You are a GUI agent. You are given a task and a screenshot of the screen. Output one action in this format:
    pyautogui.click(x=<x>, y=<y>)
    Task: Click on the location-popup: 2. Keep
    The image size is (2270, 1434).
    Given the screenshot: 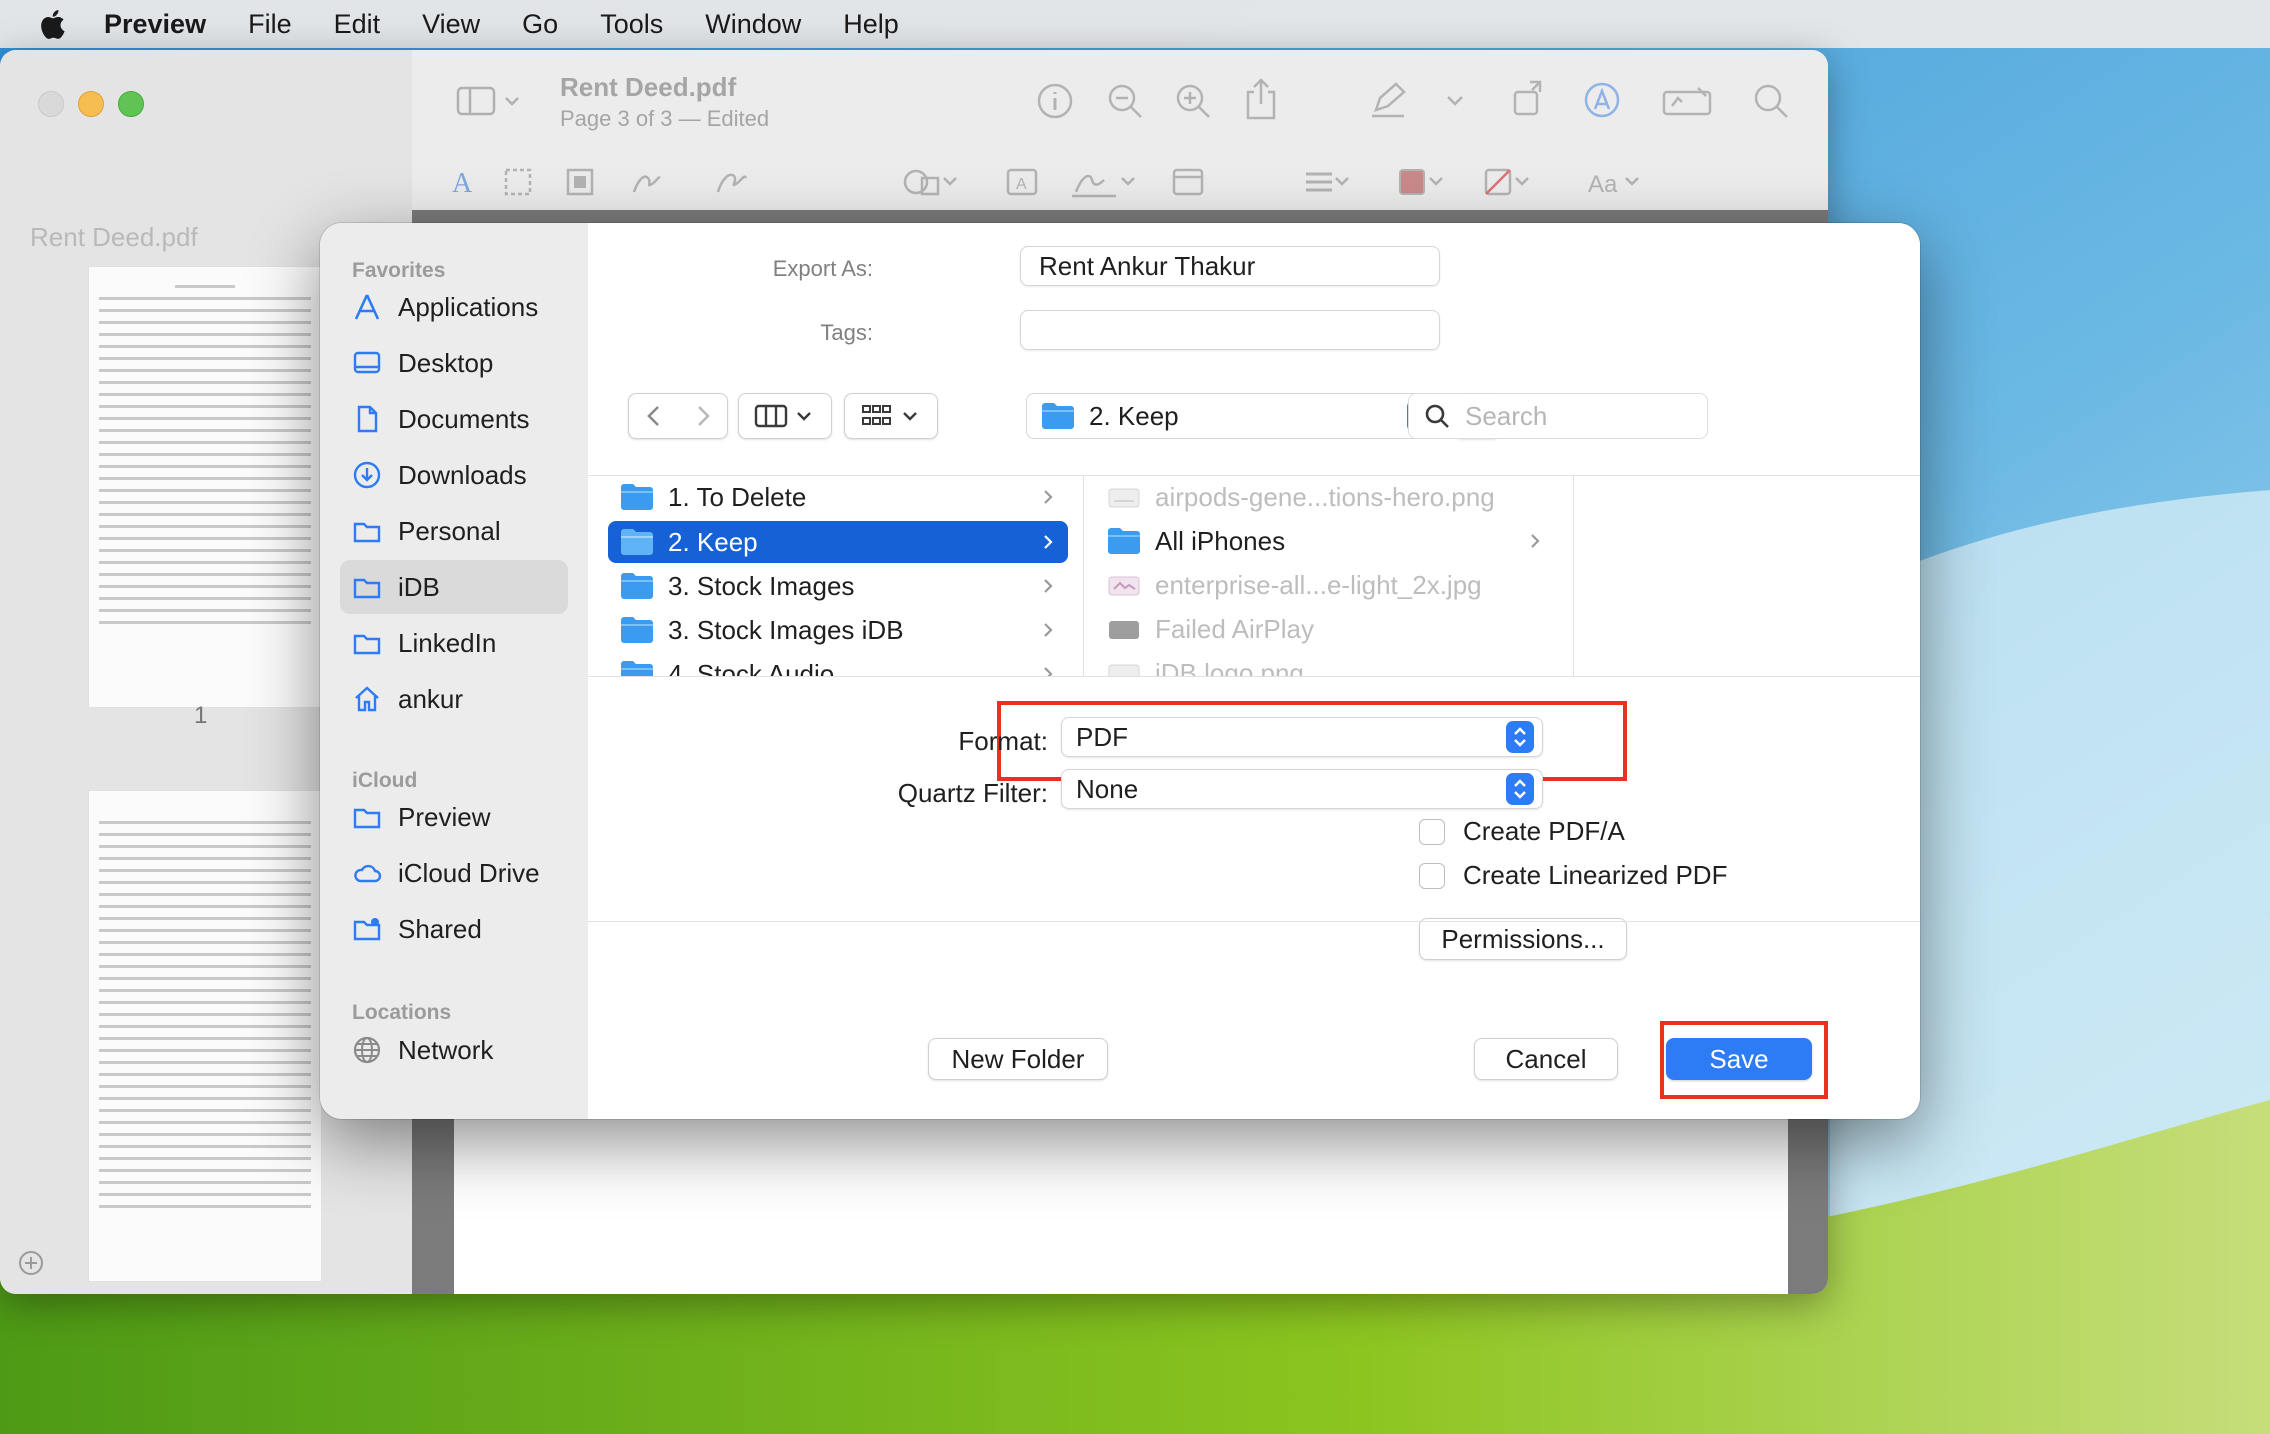 What is the action you would take?
    pyautogui.click(x=1235, y=416)
    